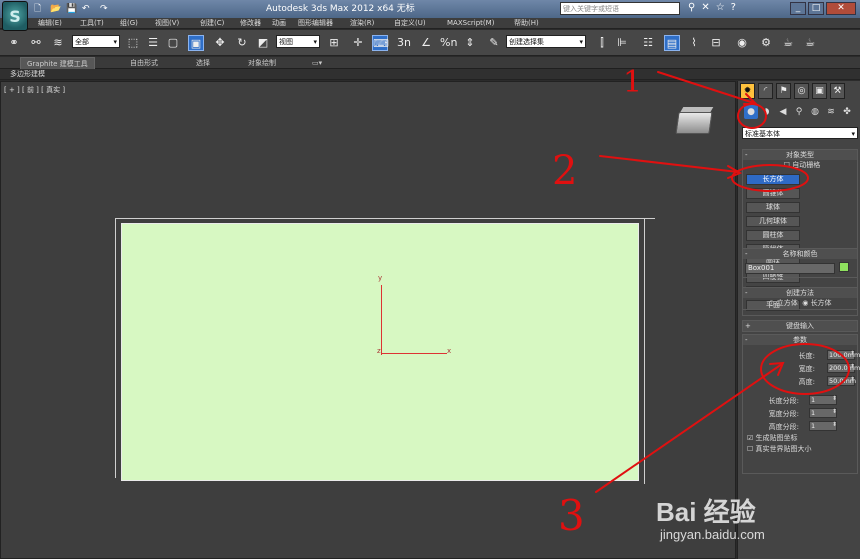 The image size is (860, 559). What do you see at coordinates (279, 23) in the screenshot?
I see `menu-animation: 动画` at bounding box center [279, 23].